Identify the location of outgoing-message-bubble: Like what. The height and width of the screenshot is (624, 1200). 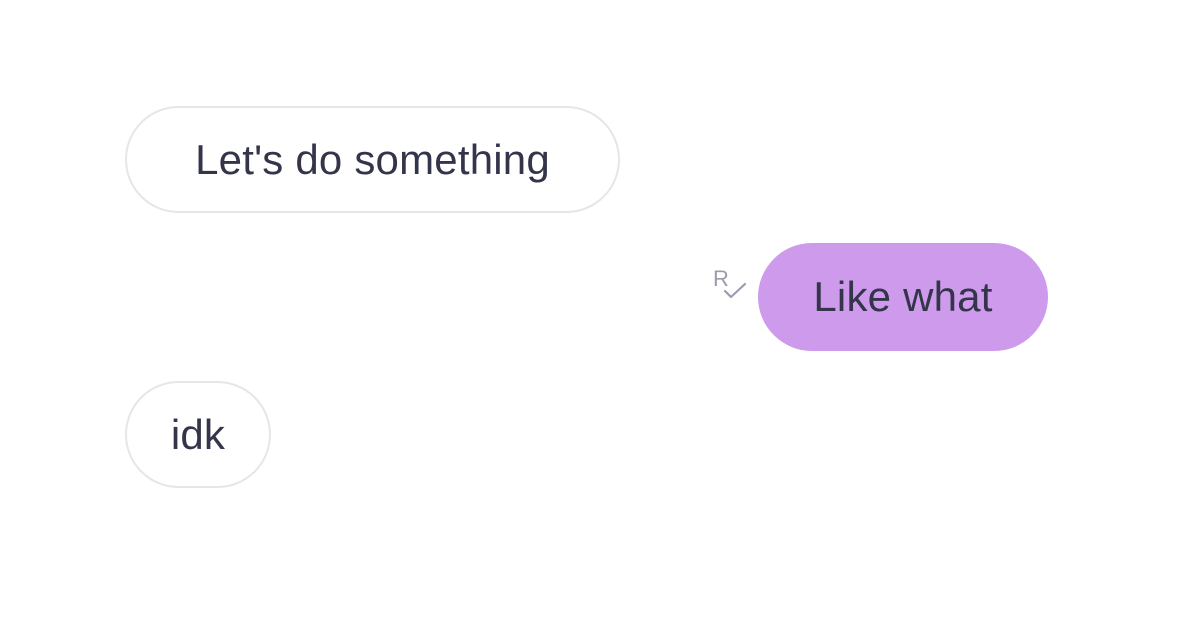
(903, 297).